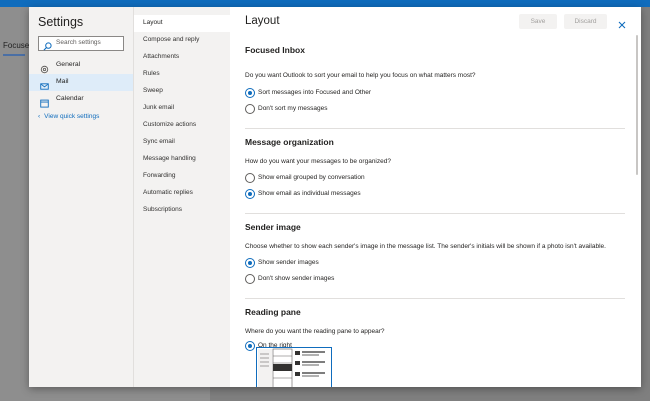 Image resolution: width=650 pixels, height=401 pixels. Describe the element at coordinates (163, 209) in the screenshot. I see `subnav-label: Subscriptions` at that location.